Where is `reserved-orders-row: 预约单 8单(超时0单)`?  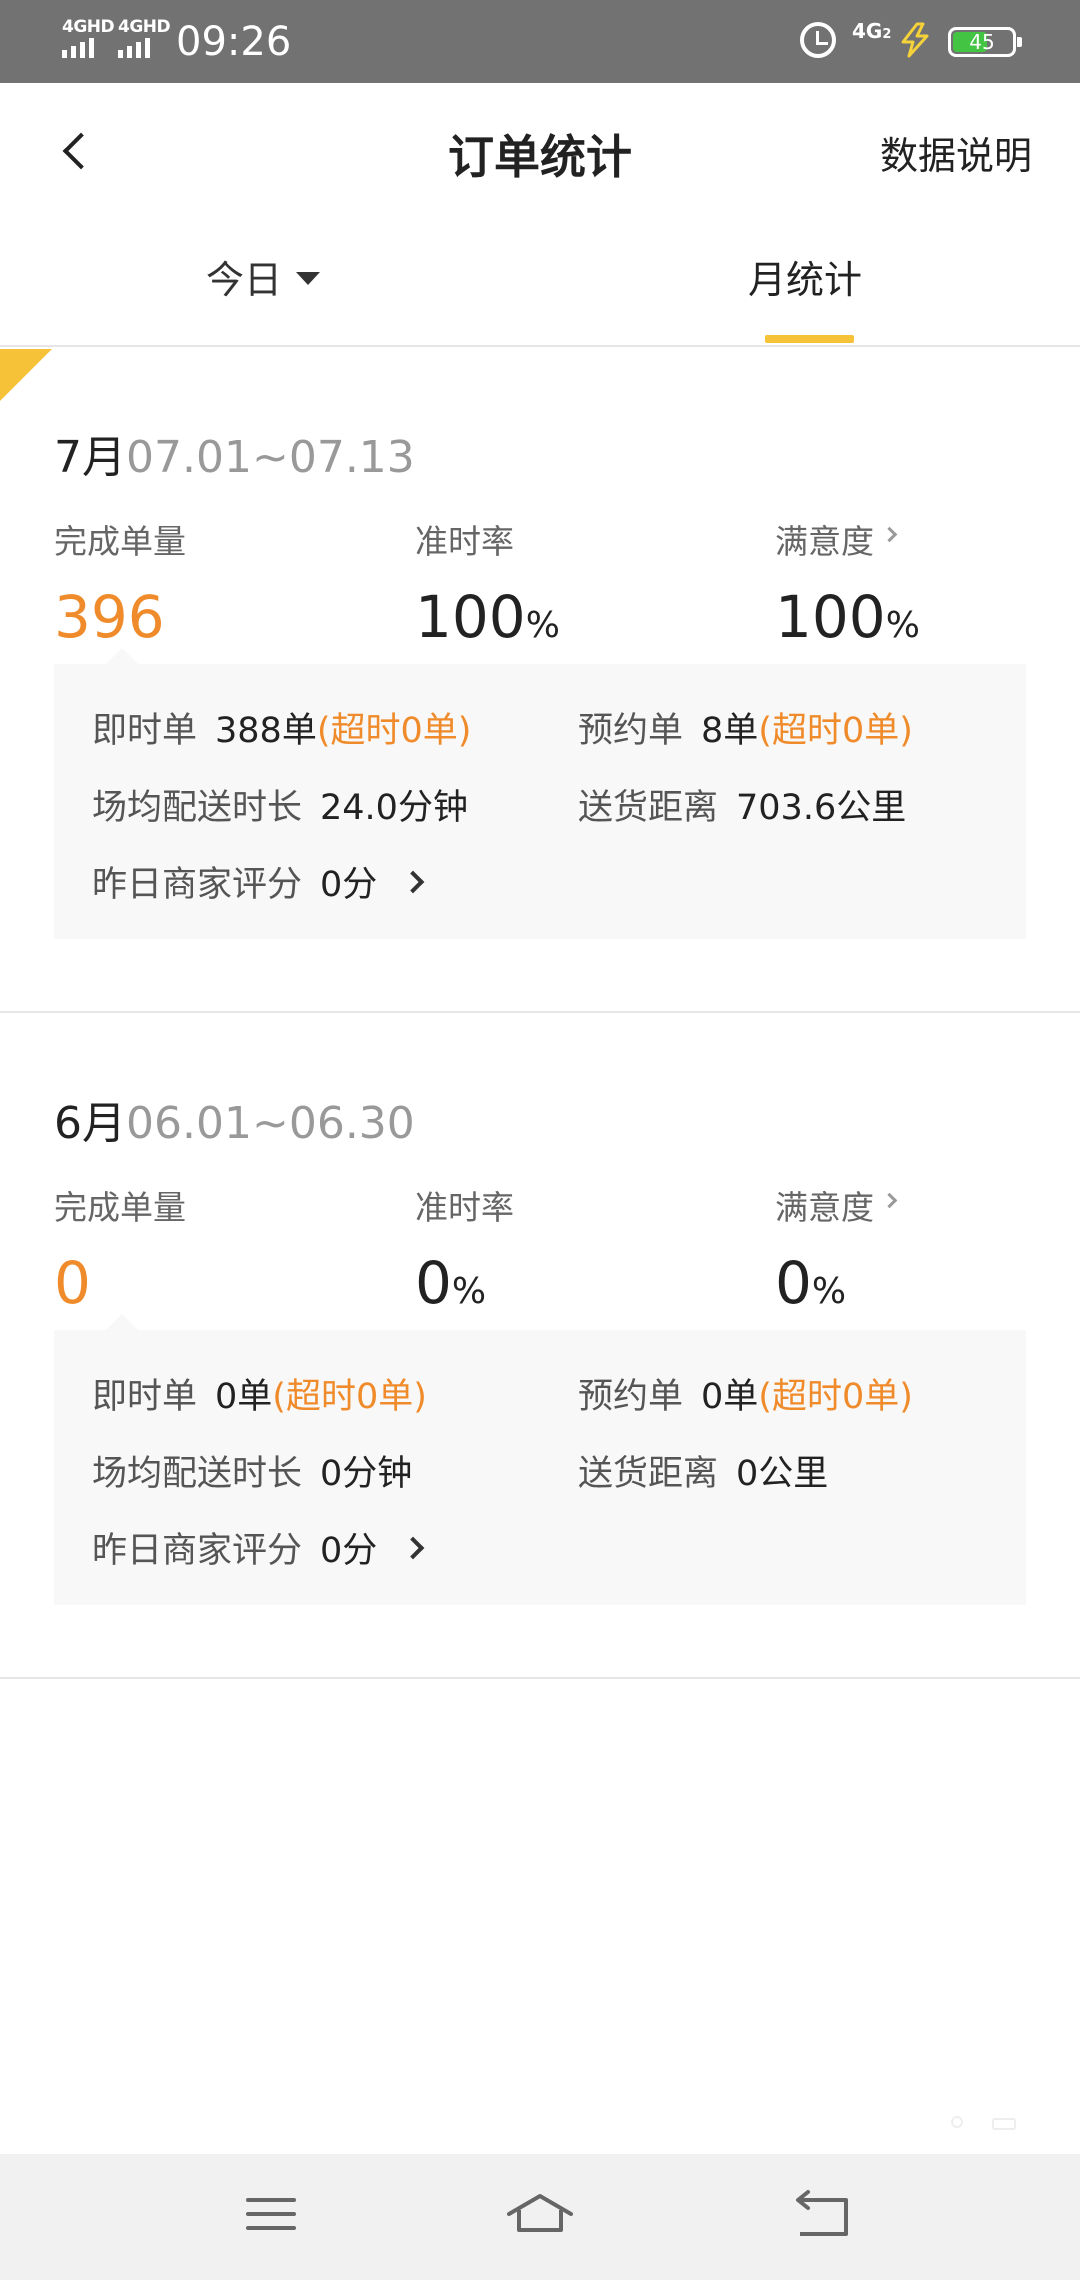
reserved-orders-row: 预约单 8单(超时0单) is located at coordinates (745, 727).